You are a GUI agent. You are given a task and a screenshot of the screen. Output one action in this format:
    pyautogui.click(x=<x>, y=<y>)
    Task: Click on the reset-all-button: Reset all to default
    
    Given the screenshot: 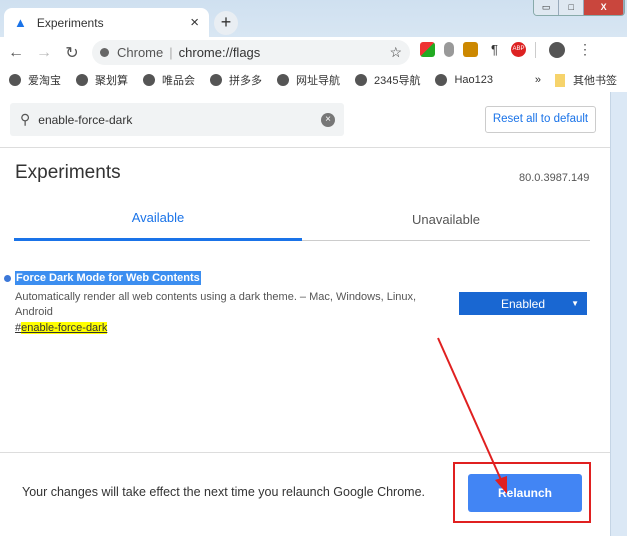 What is the action you would take?
    pyautogui.click(x=540, y=119)
    